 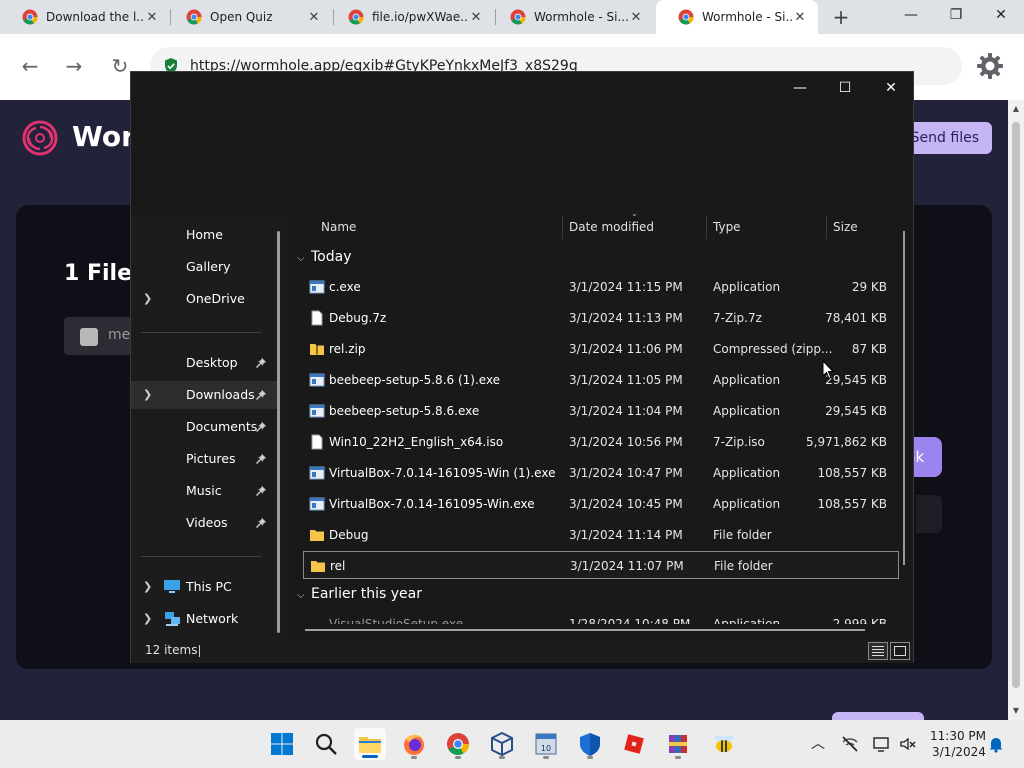 What do you see at coordinates (370, 744) in the screenshot?
I see `taskbar-file-explorer` at bounding box center [370, 744].